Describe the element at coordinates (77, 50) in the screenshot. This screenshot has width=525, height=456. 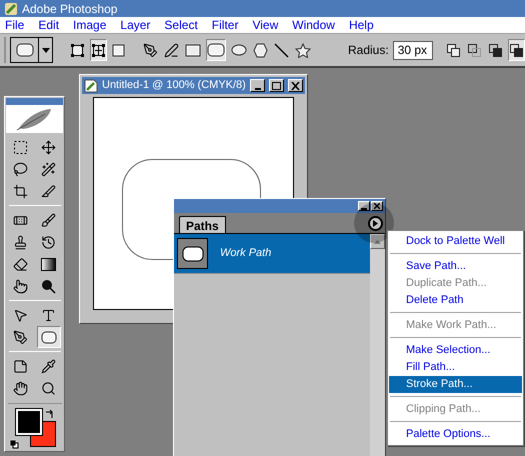
I see `shape-layer-icon` at that location.